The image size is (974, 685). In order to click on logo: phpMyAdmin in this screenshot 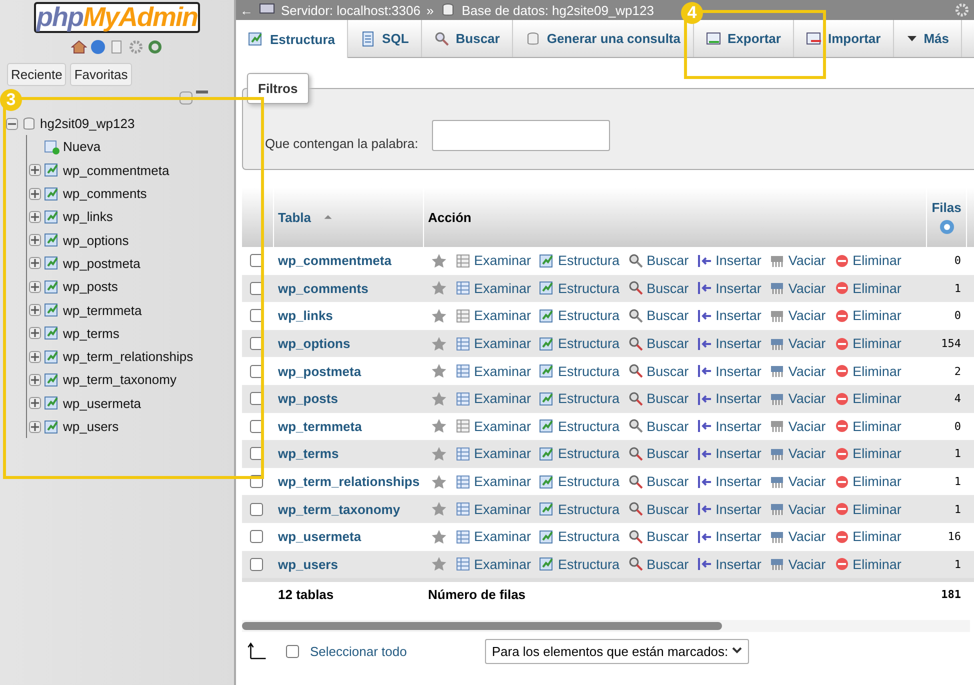, I will do `click(117, 17)`.